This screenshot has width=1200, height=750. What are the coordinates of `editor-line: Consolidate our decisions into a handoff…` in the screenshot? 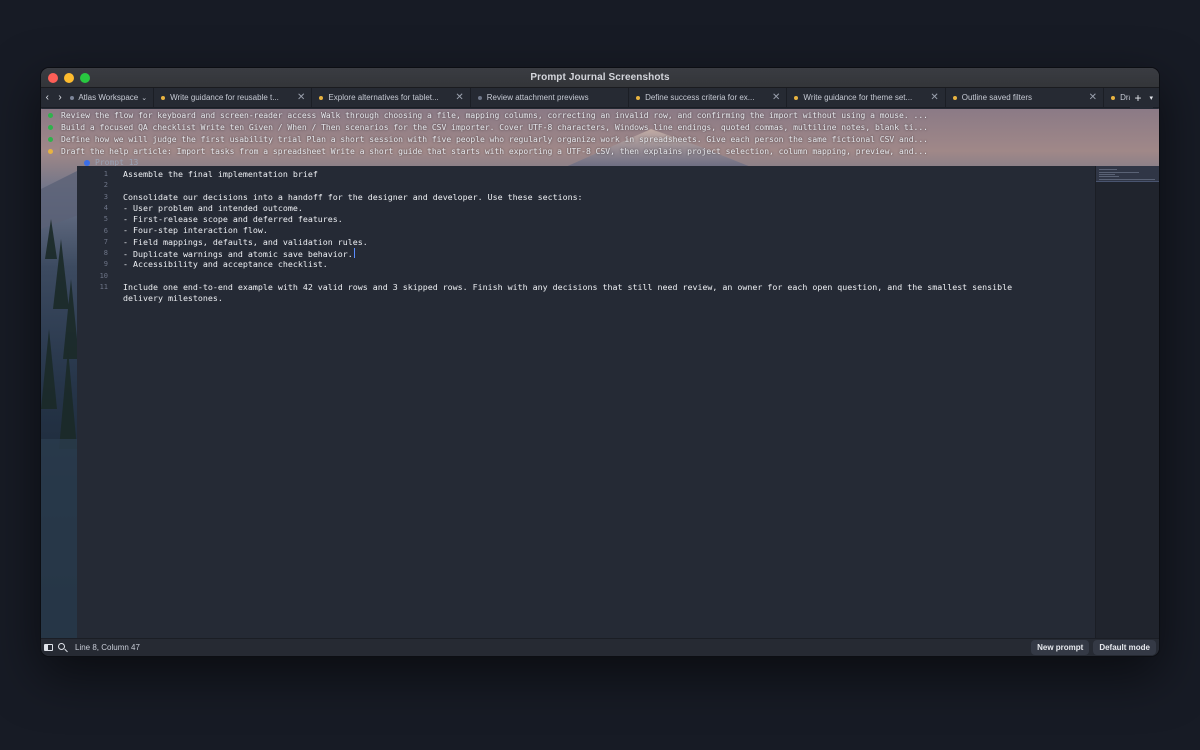 It's located at (590, 197).